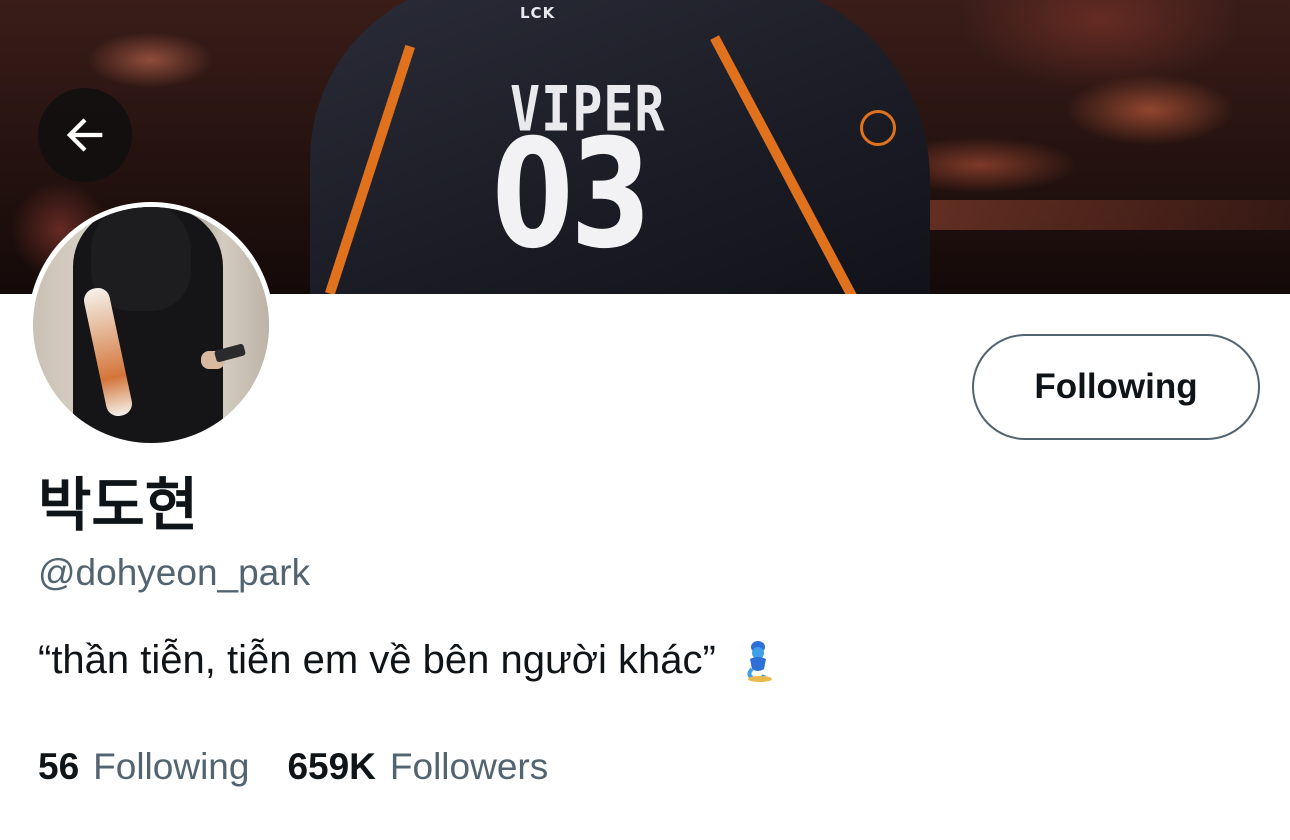  Describe the element at coordinates (370, 169) in the screenshot. I see `jersey-stripe-left` at that location.